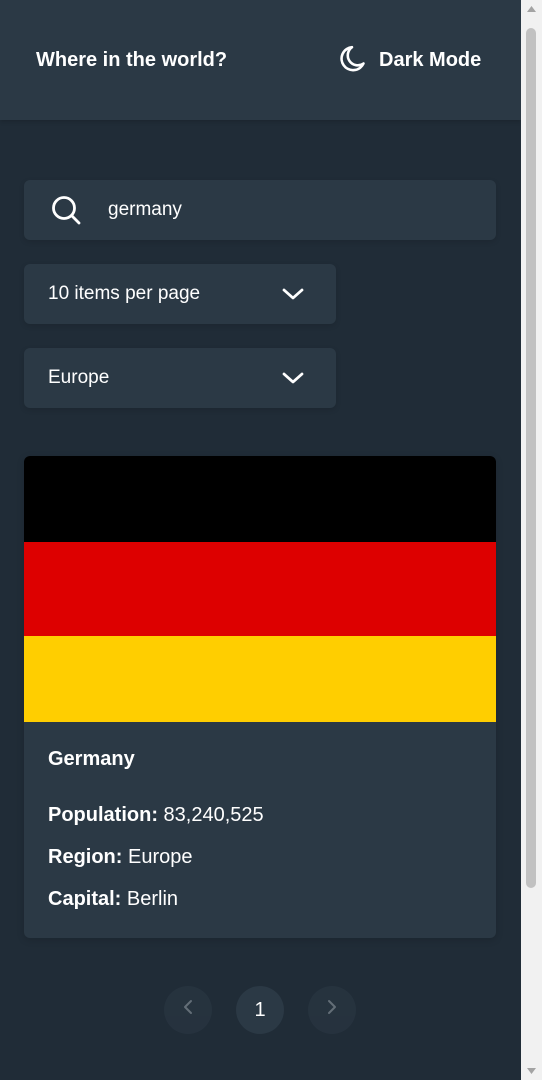  Describe the element at coordinates (66, 212) in the screenshot. I see `search-icon` at that location.